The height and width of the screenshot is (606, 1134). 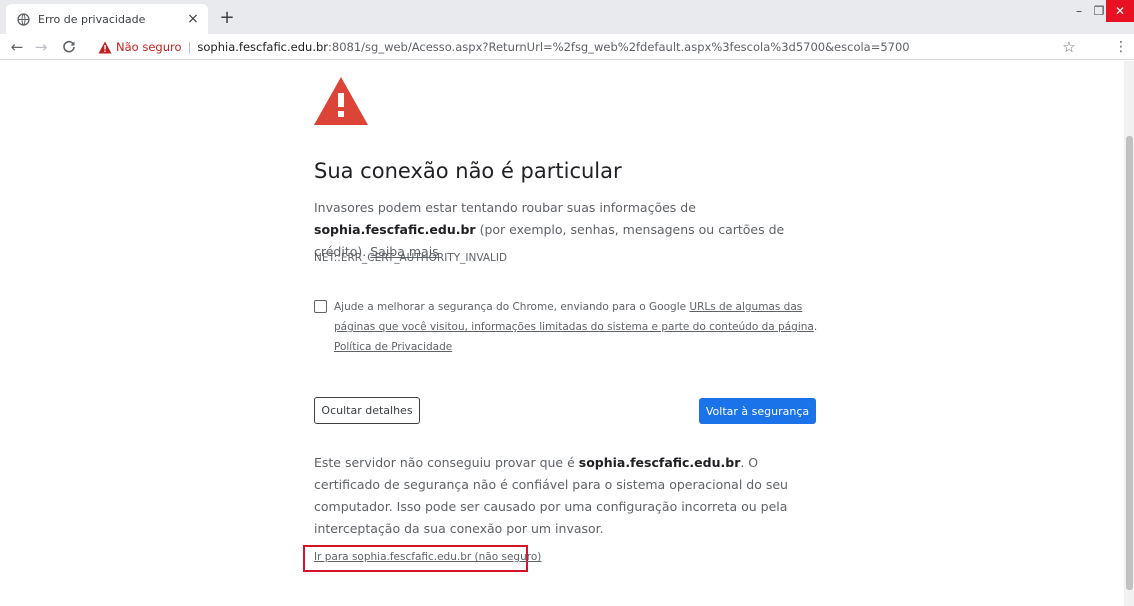 What do you see at coordinates (341, 101) in the screenshot?
I see `danger-warning-icon` at bounding box center [341, 101].